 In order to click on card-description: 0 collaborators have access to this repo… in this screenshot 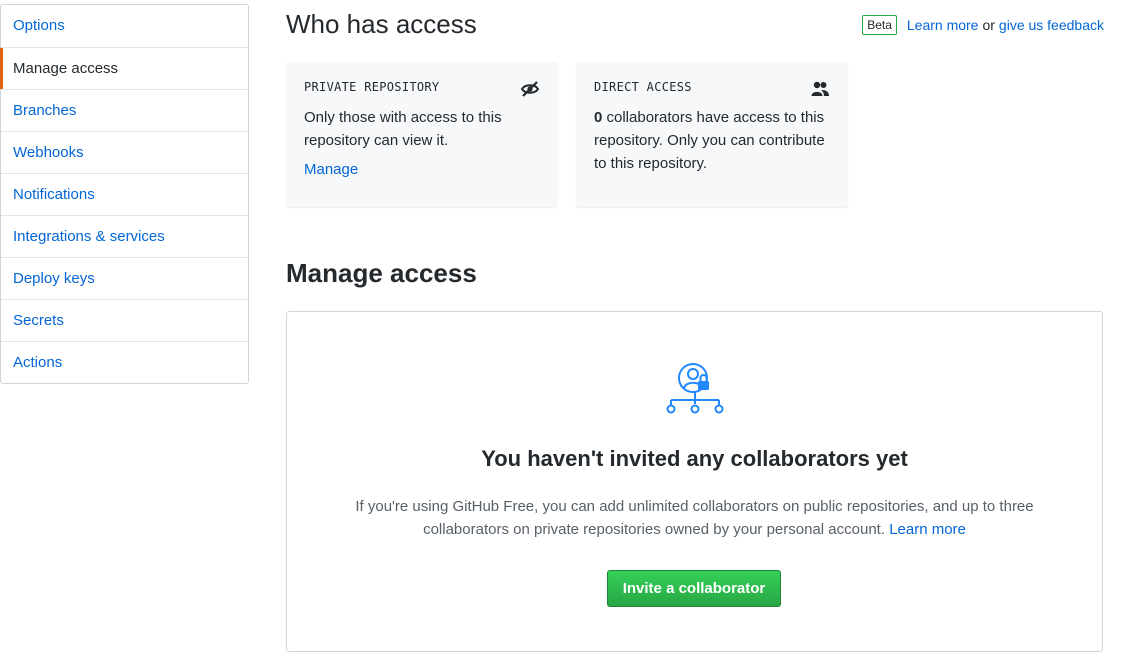, I will do `click(712, 140)`.